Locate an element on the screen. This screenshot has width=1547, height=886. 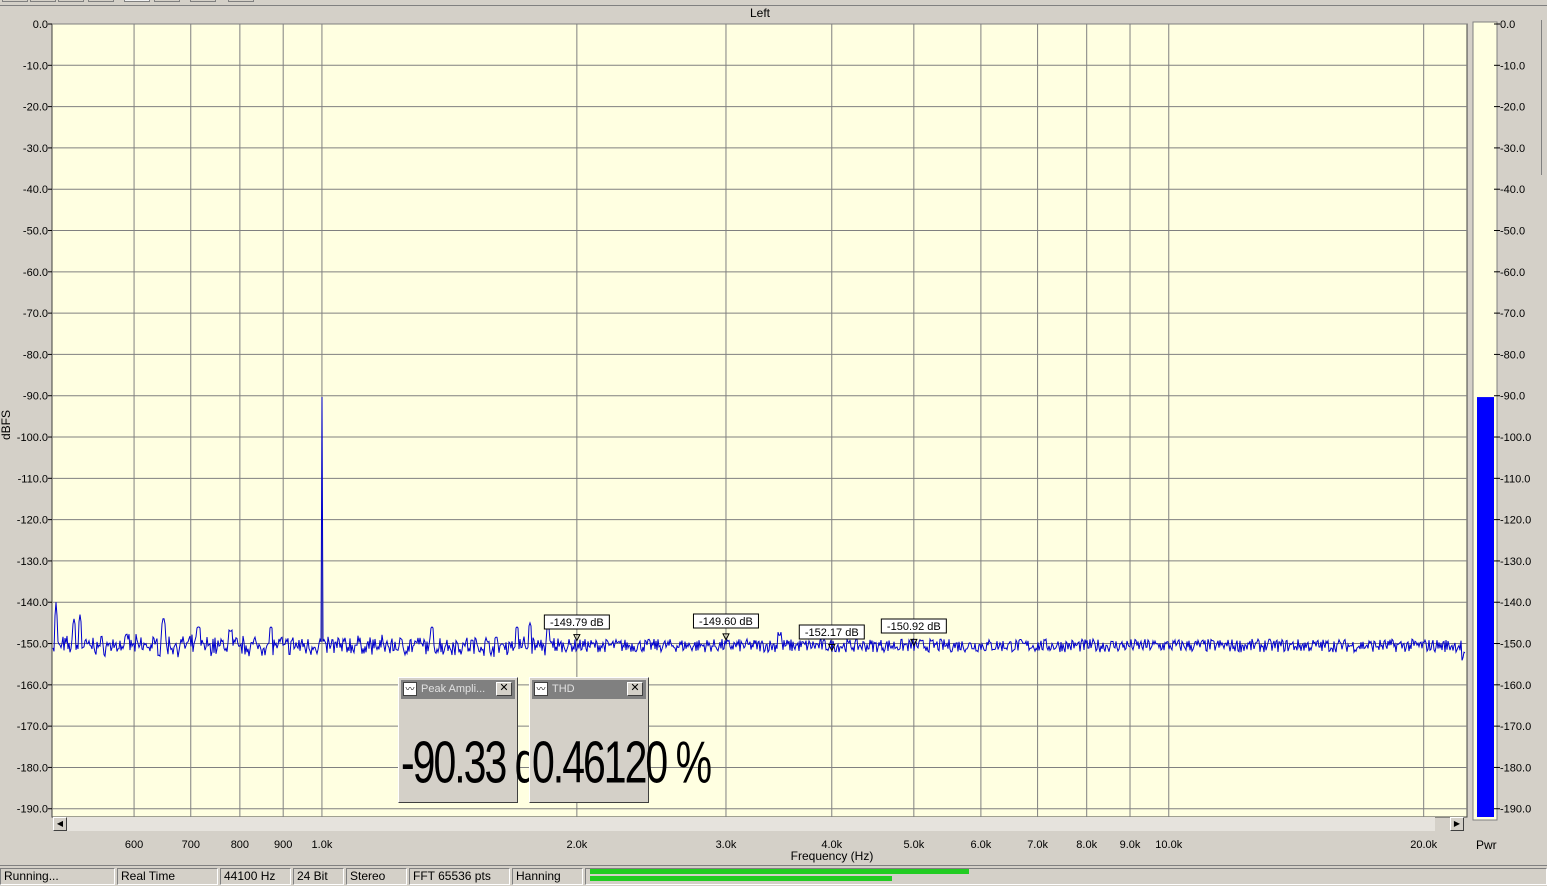
status-window: Hanning is located at coordinates (547, 876).